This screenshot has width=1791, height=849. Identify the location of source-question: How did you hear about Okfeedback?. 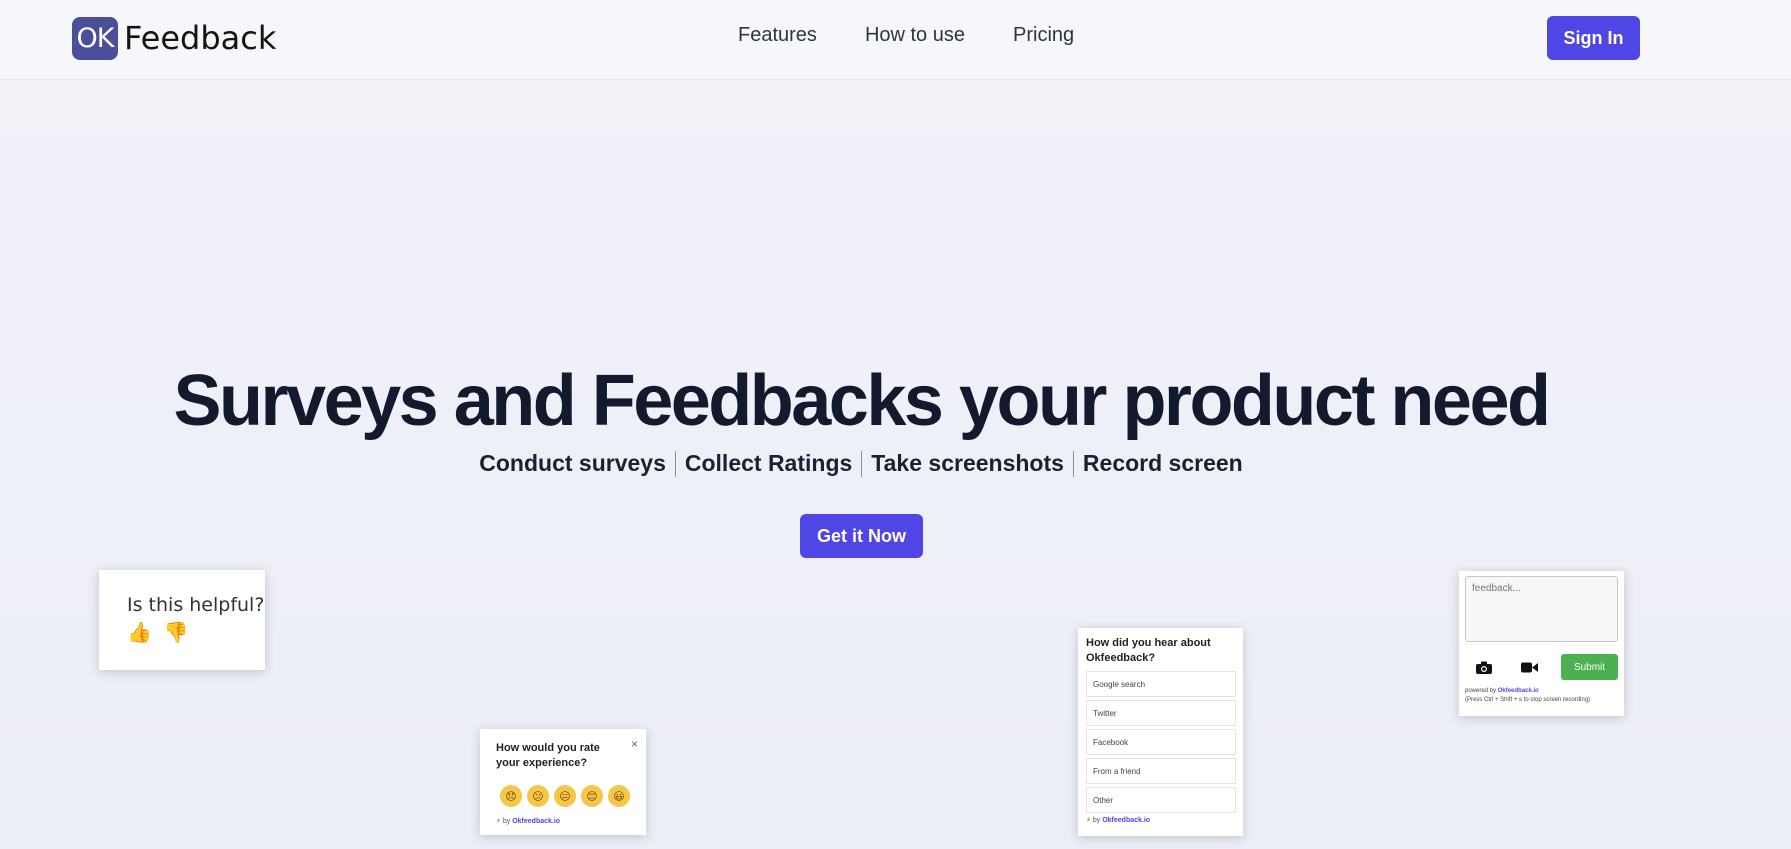
(1148, 650).